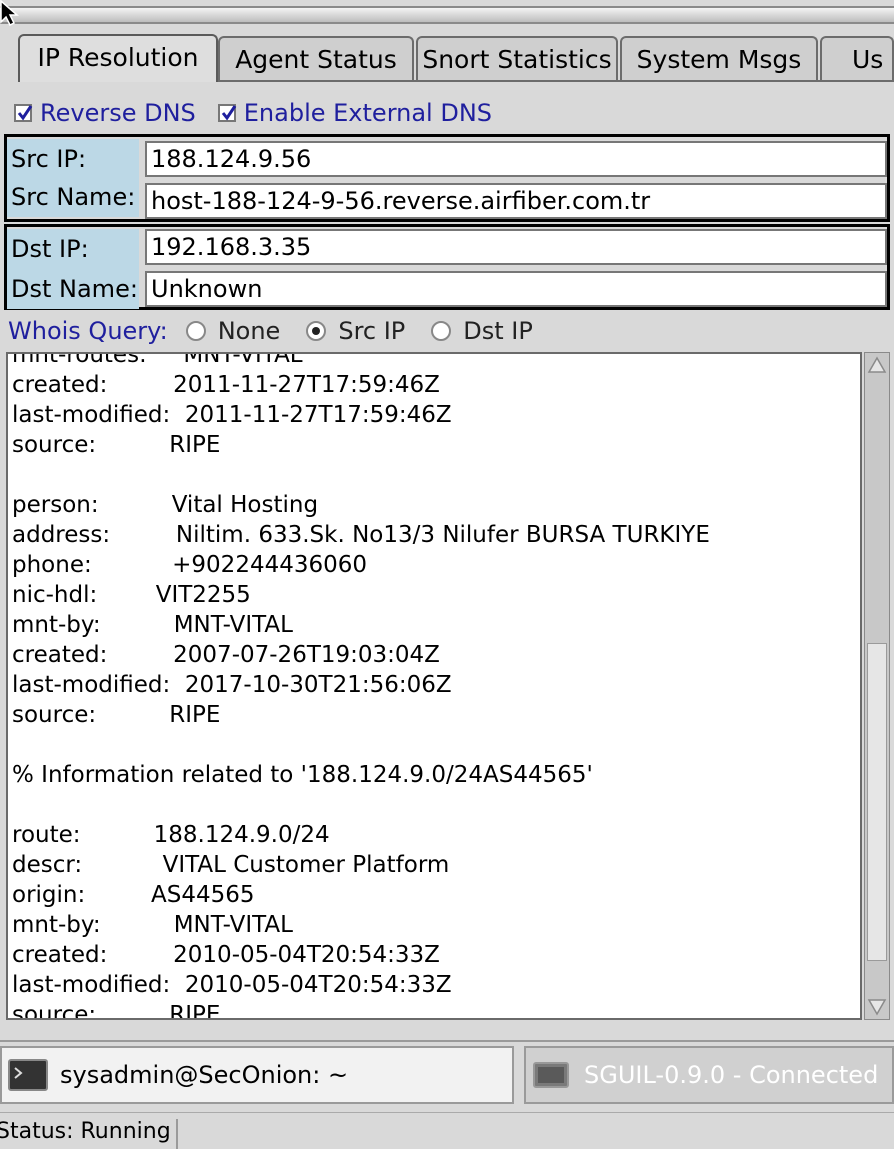 Image resolution: width=894 pixels, height=1149 pixels. Describe the element at coordinates (232, 415) in the screenshot. I see `whois-output-line: last-modified: 2011-11-27T17:59:46Z` at that location.